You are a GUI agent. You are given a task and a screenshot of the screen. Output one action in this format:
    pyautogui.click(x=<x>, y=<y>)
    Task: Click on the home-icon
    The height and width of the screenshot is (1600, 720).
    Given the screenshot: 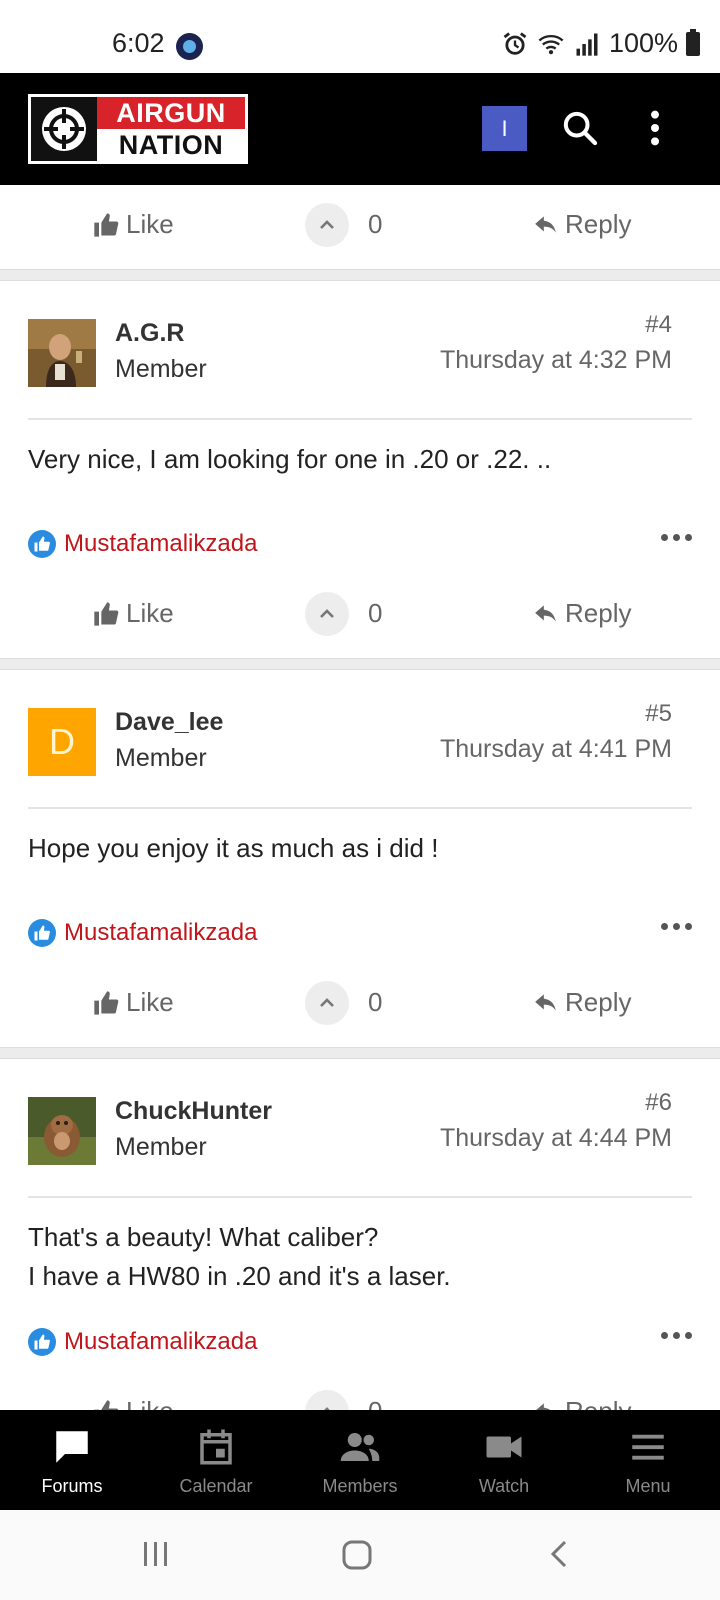 What is the action you would take?
    pyautogui.click(x=357, y=1555)
    